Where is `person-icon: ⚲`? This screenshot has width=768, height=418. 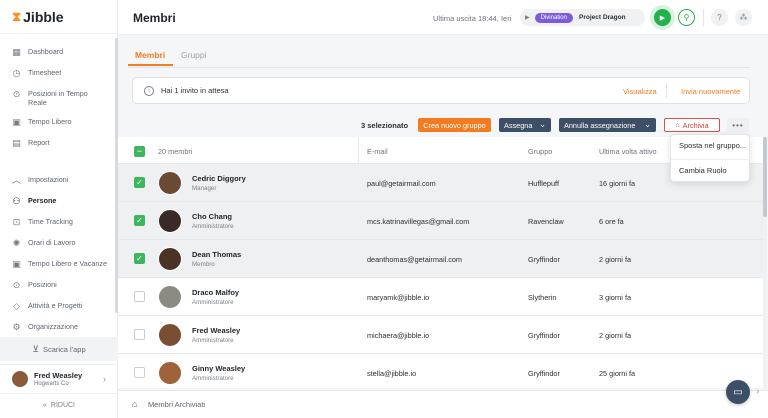 person-icon: ⚲ is located at coordinates (686, 17).